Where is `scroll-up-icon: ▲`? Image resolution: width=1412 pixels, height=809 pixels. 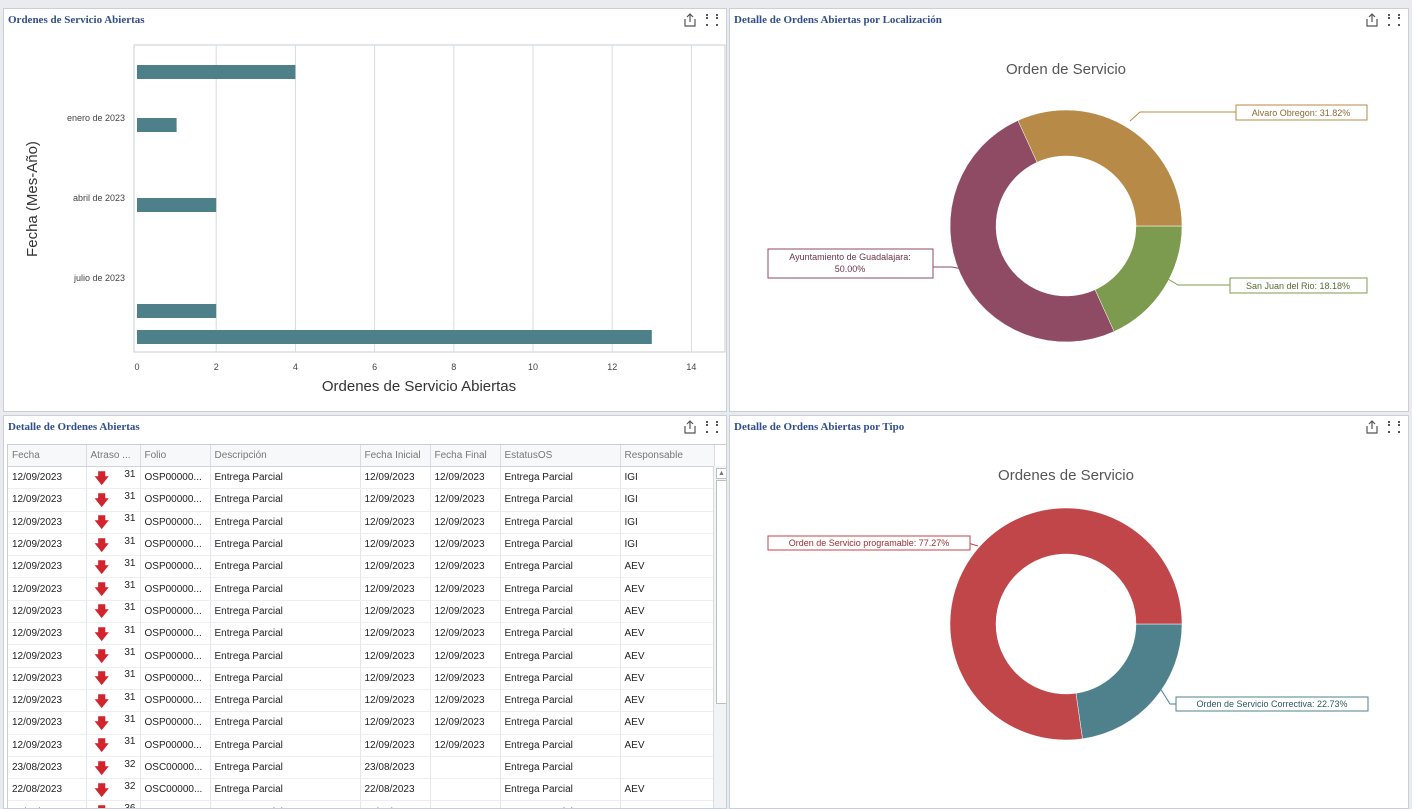
scroll-up-icon: ▲ is located at coordinates (721, 473).